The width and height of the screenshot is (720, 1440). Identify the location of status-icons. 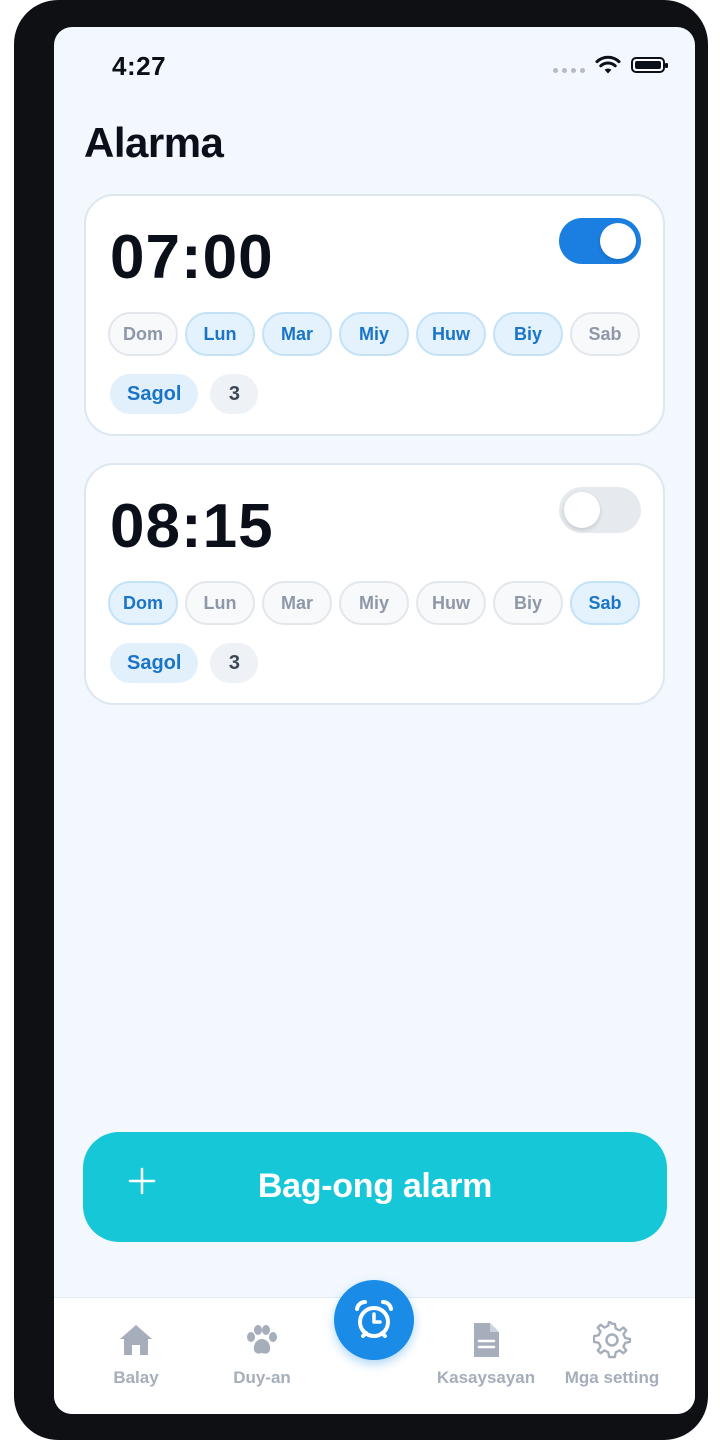
(610, 65).